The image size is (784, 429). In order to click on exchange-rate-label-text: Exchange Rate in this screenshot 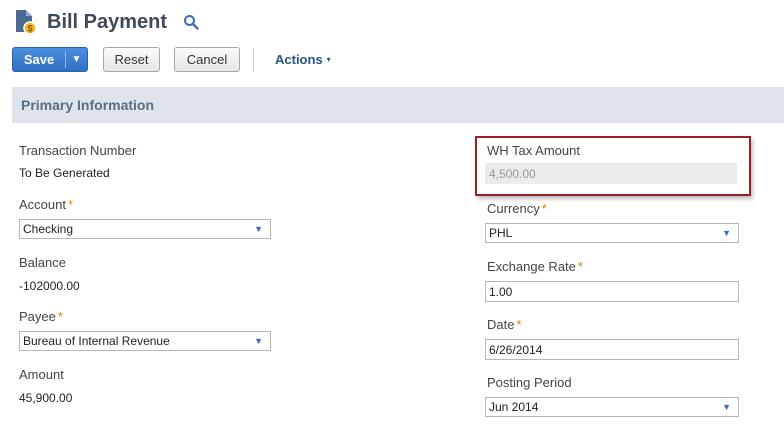, I will do `click(531, 266)`.